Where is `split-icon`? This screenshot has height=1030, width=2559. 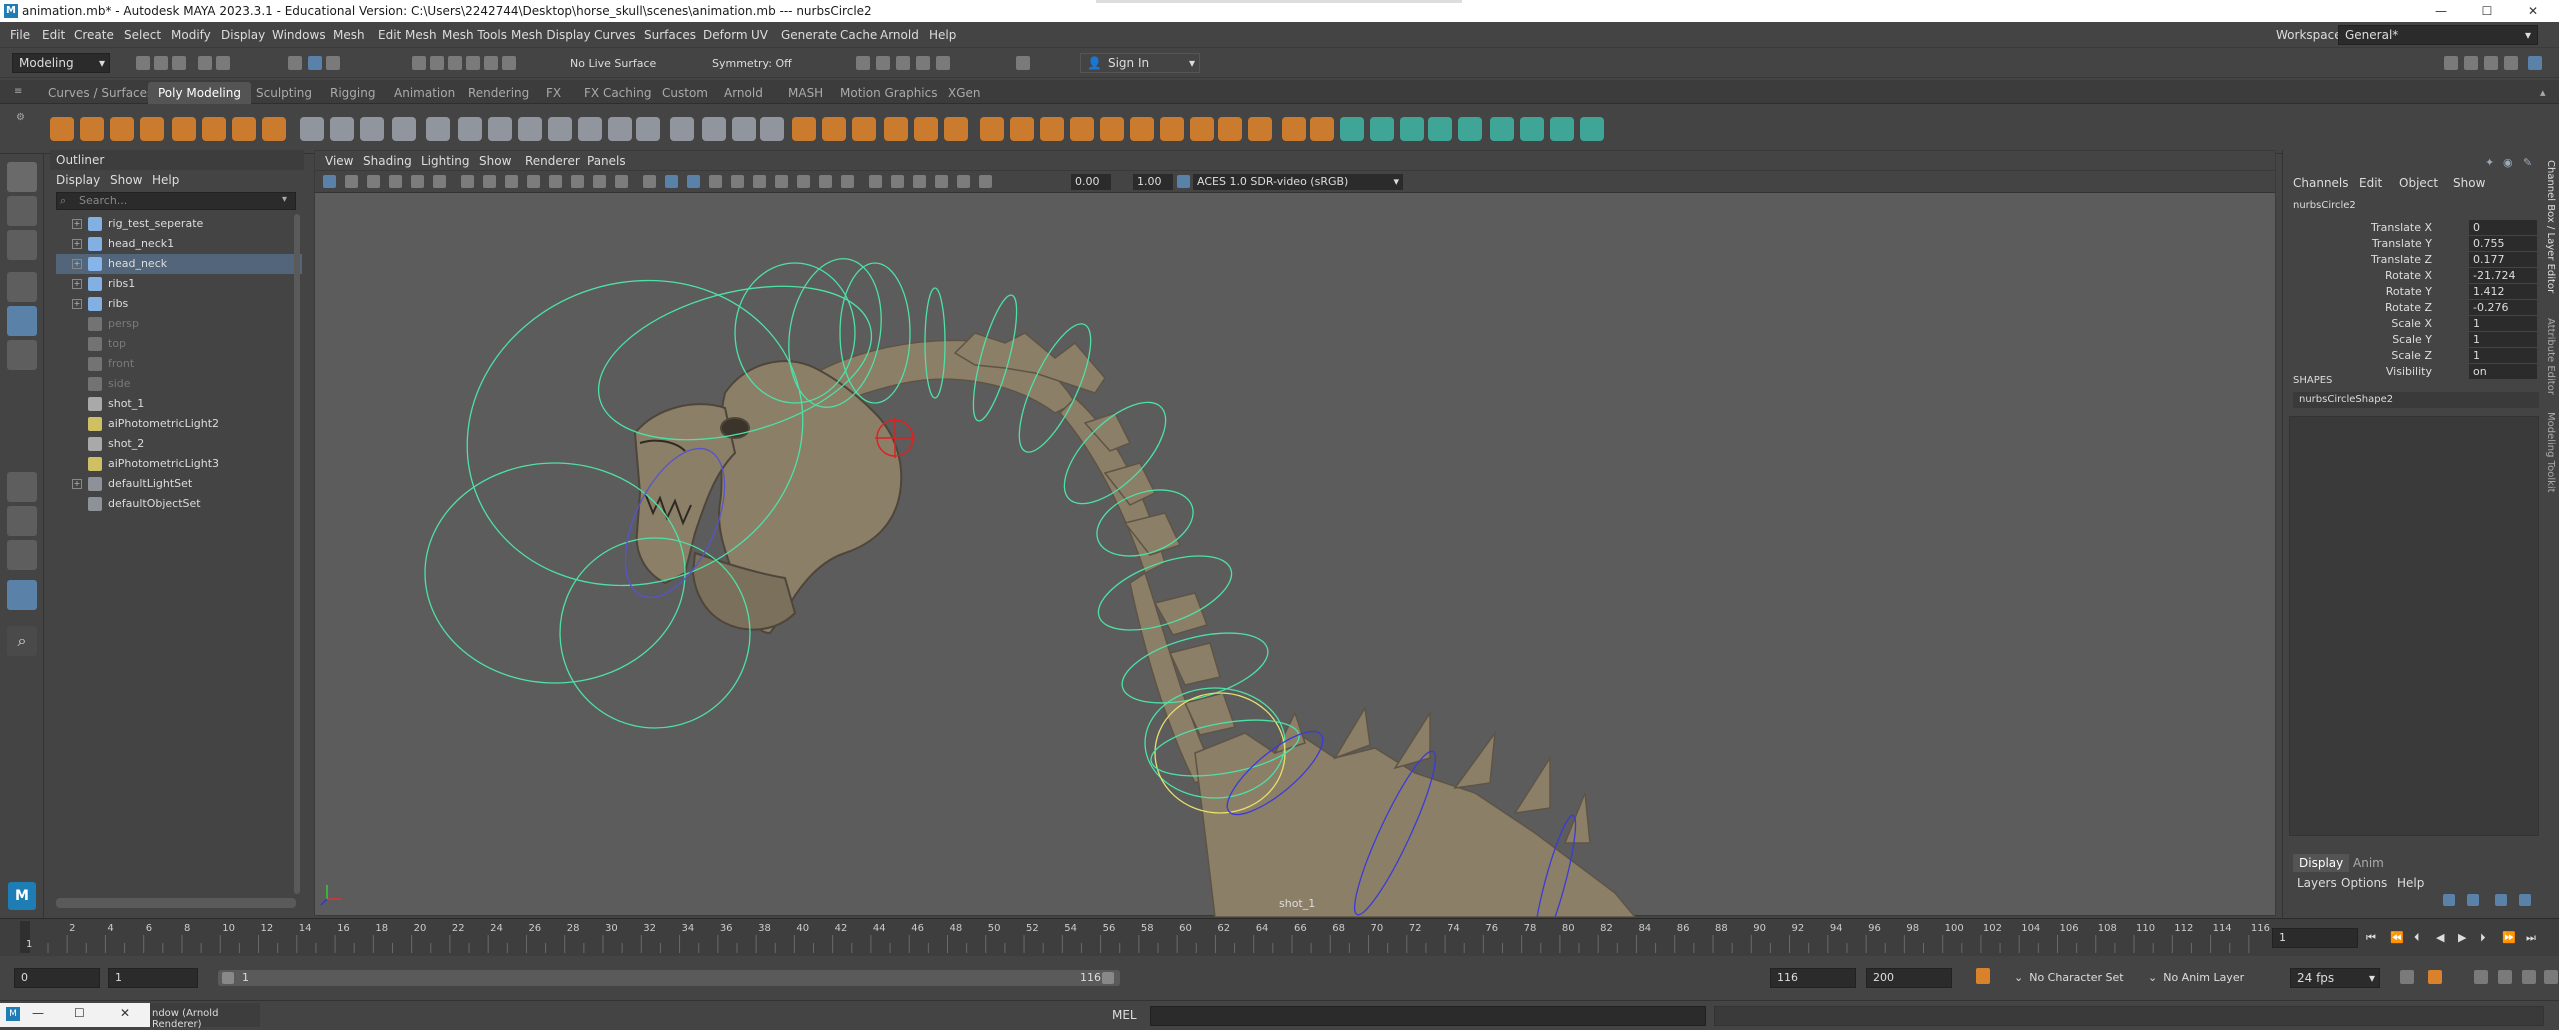 split-icon is located at coordinates (1230, 129).